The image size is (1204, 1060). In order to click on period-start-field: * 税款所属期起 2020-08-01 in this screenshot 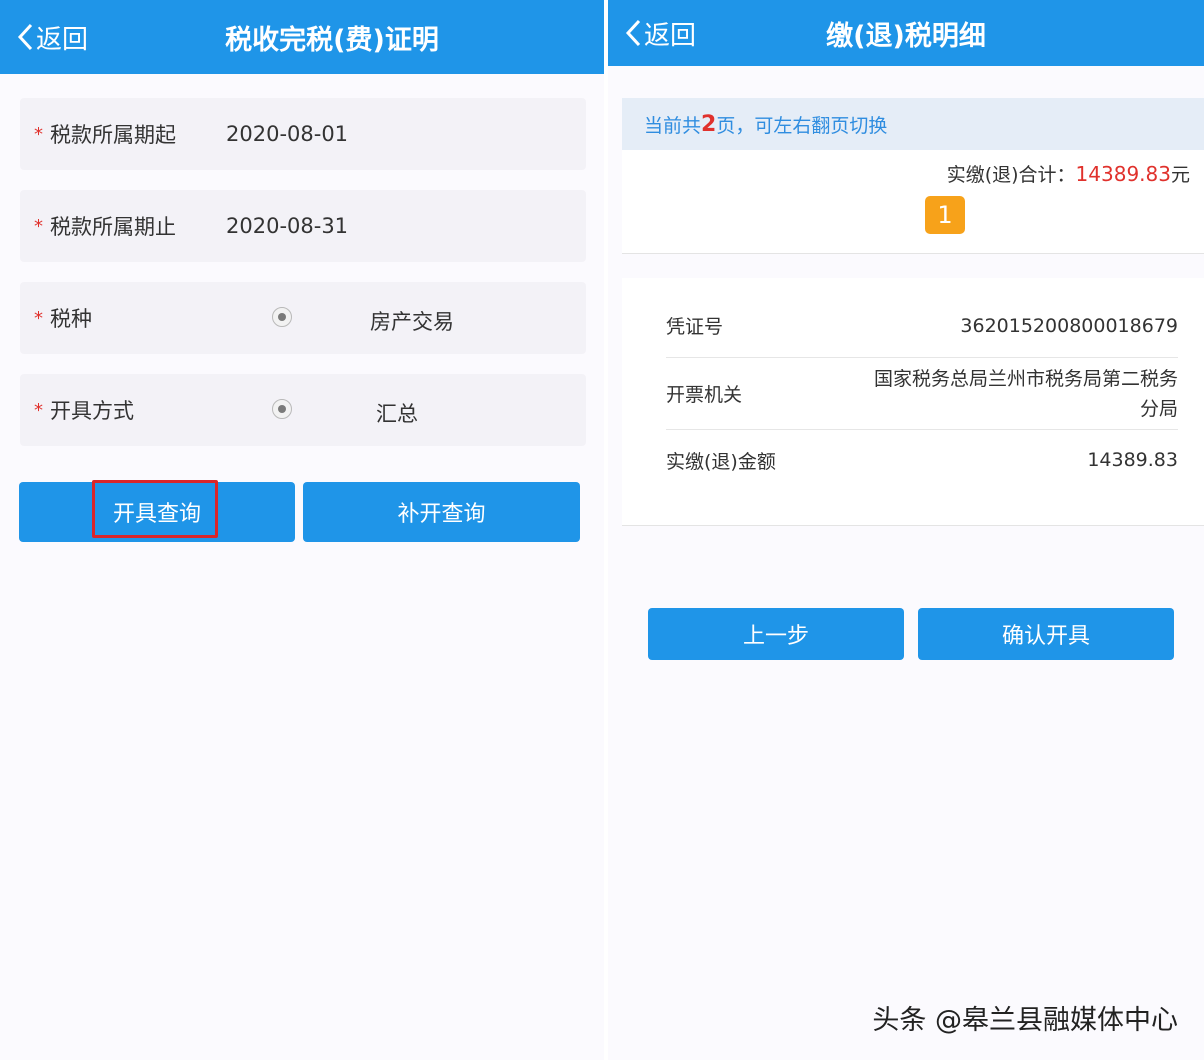, I will do `click(303, 134)`.